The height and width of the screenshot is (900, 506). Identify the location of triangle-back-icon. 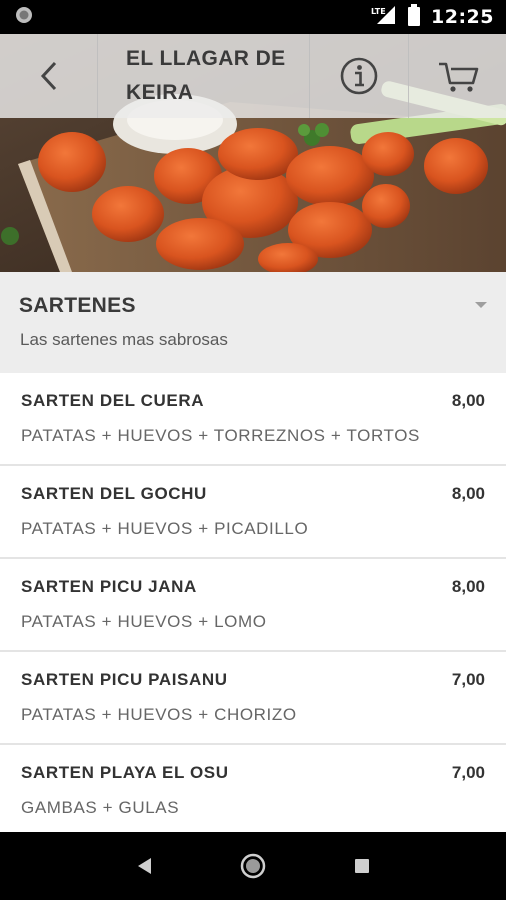
(145, 866).